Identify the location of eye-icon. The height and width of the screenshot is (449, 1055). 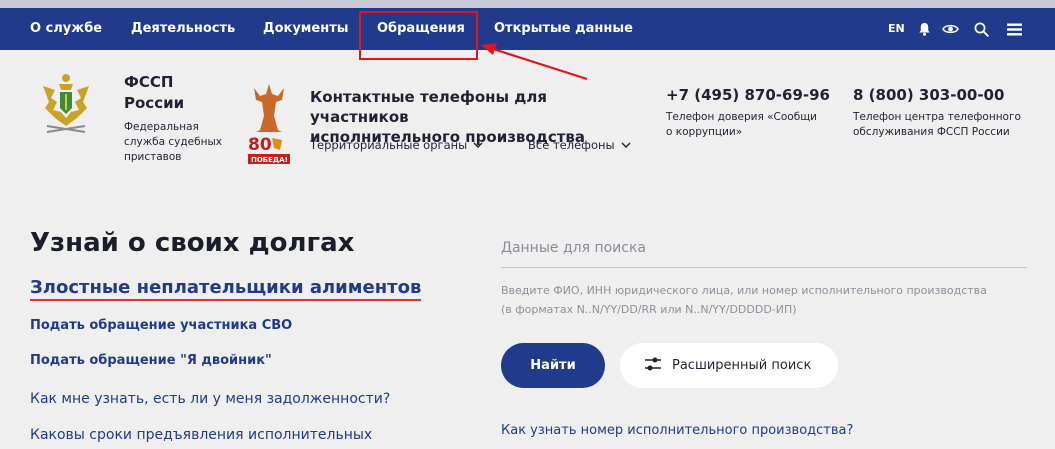
(950, 29).